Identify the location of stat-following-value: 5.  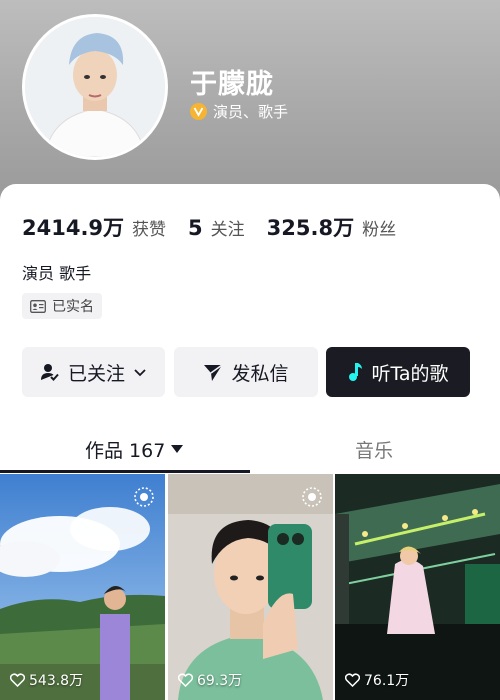
(195, 228).